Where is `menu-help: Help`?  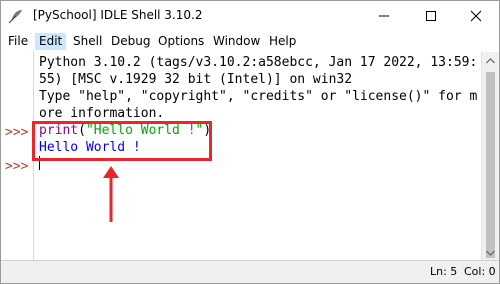 menu-help: Help is located at coordinates (282, 41).